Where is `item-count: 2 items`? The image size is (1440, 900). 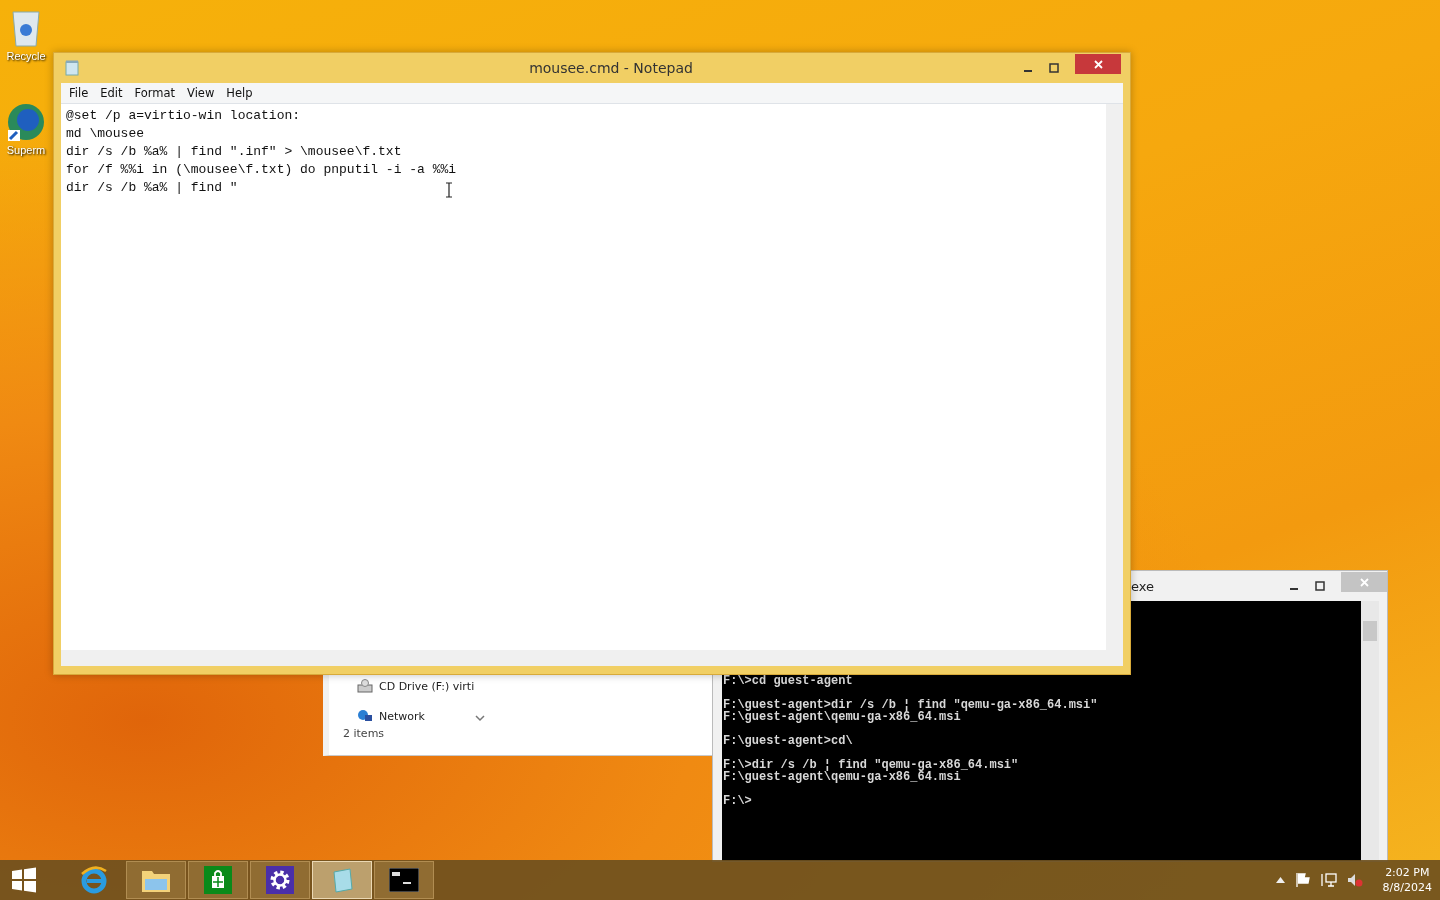 item-count: 2 items is located at coordinates (364, 734).